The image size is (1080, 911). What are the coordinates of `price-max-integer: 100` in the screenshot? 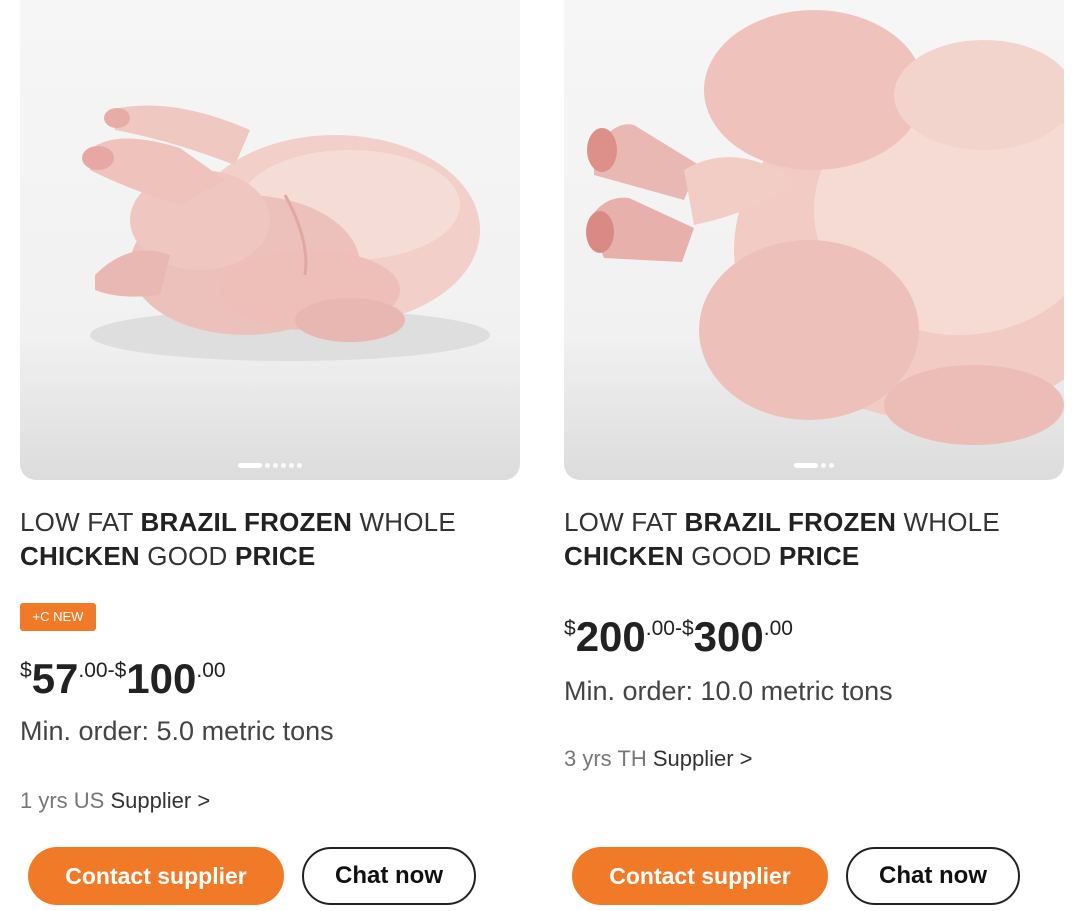 It's located at (161, 678).